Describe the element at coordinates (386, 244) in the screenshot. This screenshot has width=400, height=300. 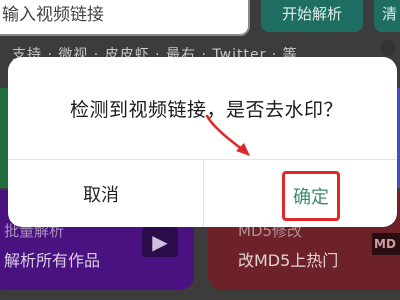
I see `md5-icon: MD` at that location.